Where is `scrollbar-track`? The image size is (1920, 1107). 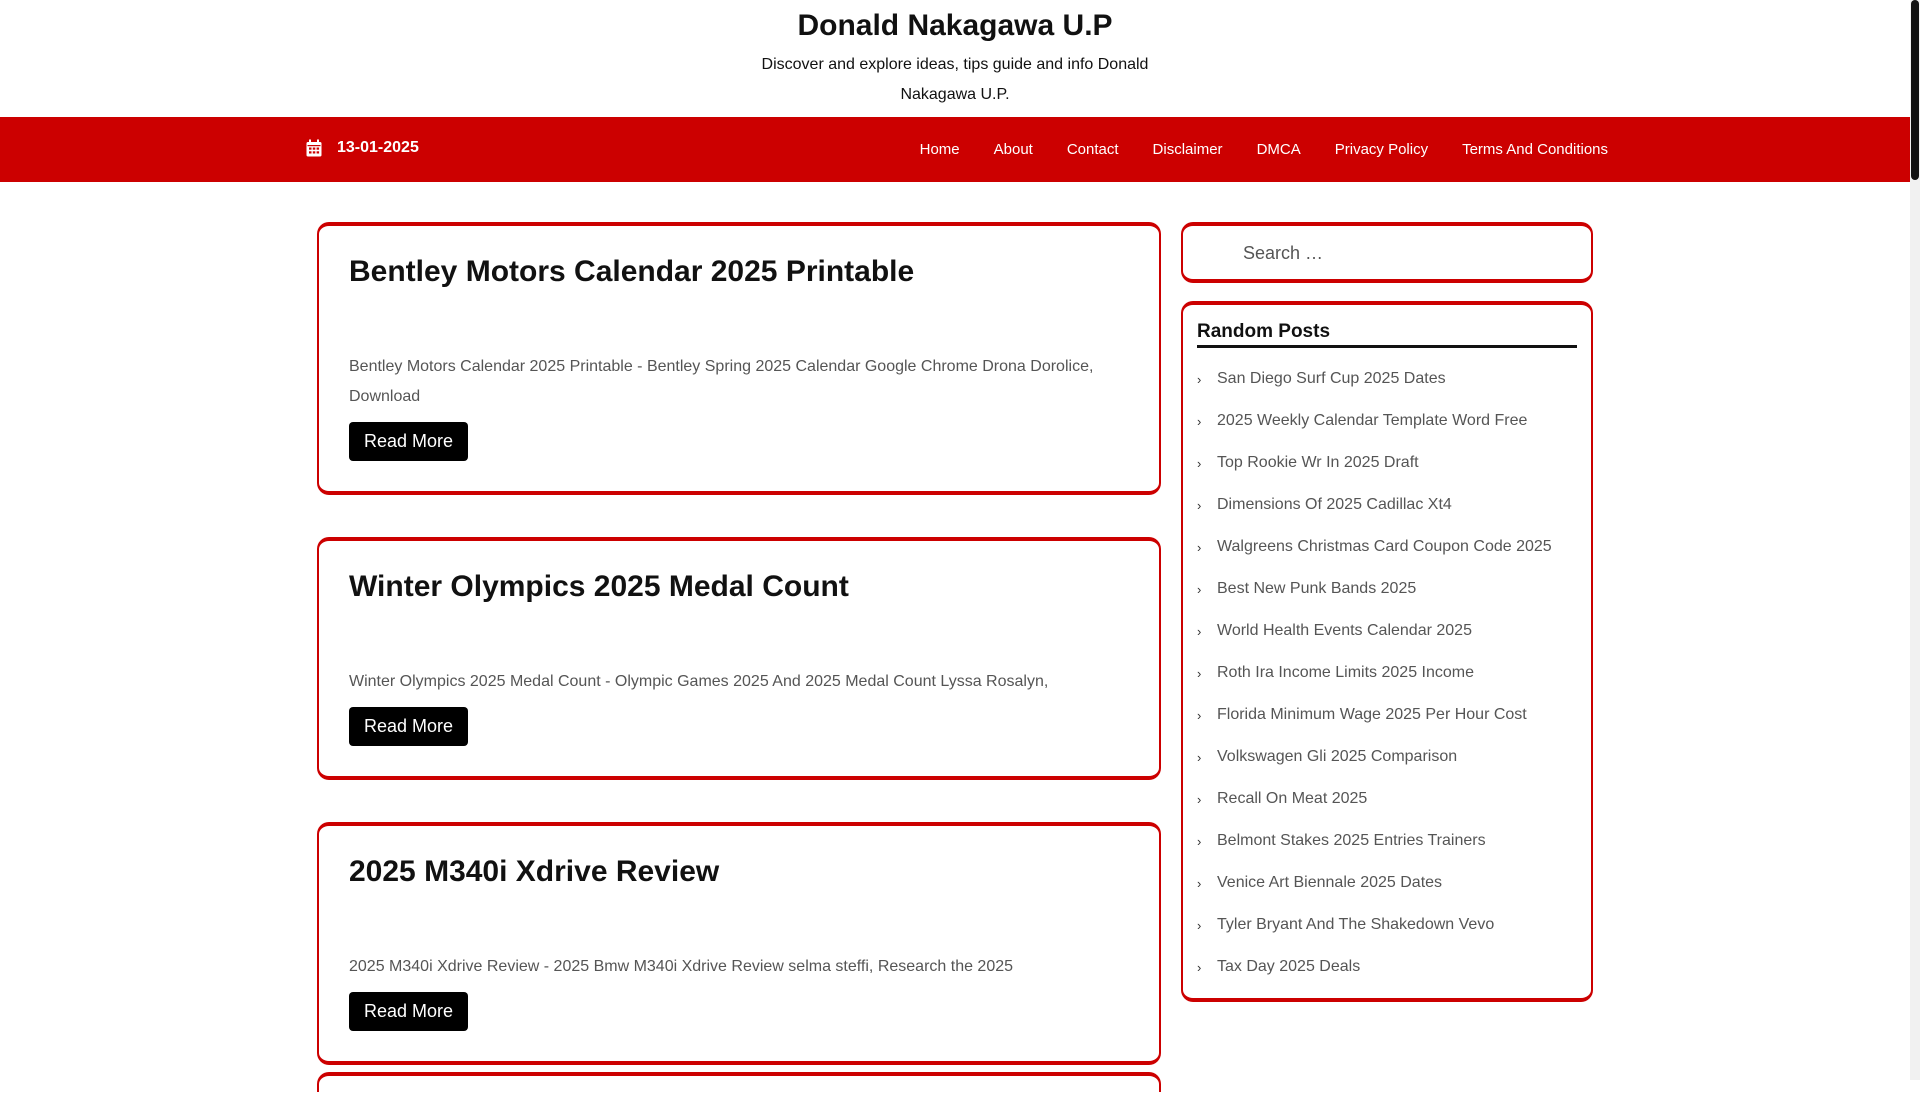 scrollbar-track is located at coordinates (1915, 540).